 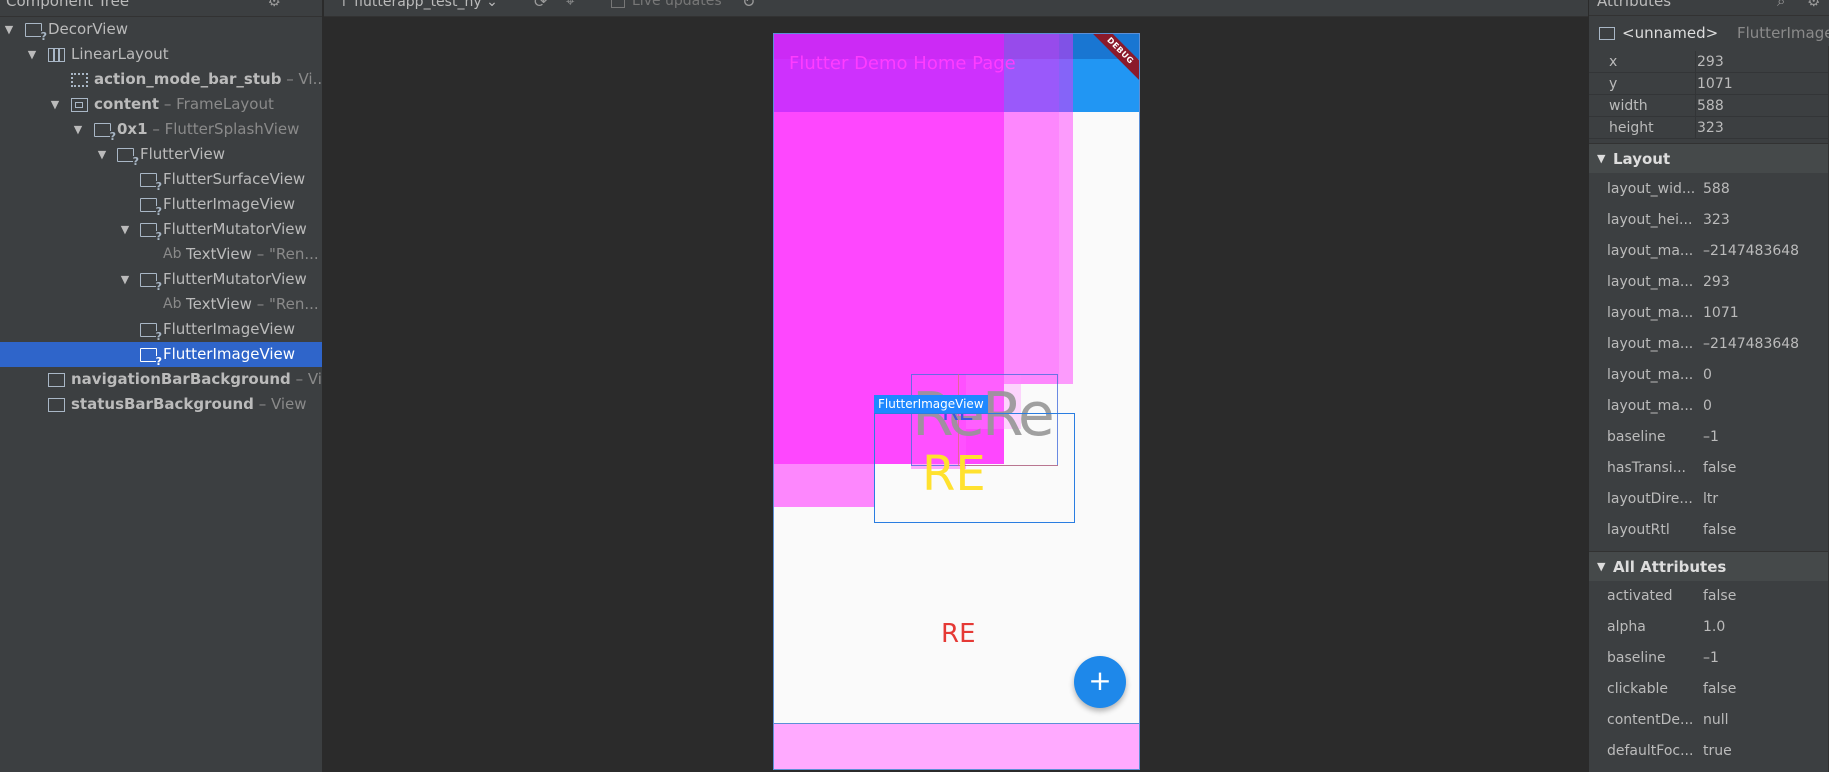 What do you see at coordinates (1709, 566) in the screenshot?
I see `all-attributes-section-header: ▼ All Attributes` at bounding box center [1709, 566].